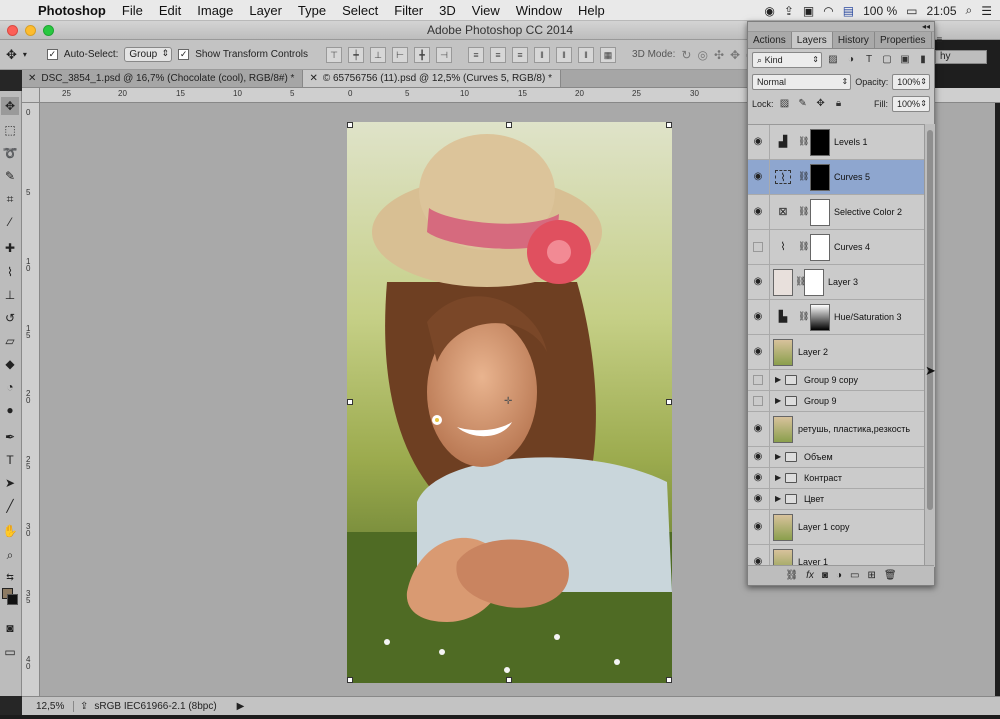  I want to click on zoom-level: 12,5%, so click(48, 706).